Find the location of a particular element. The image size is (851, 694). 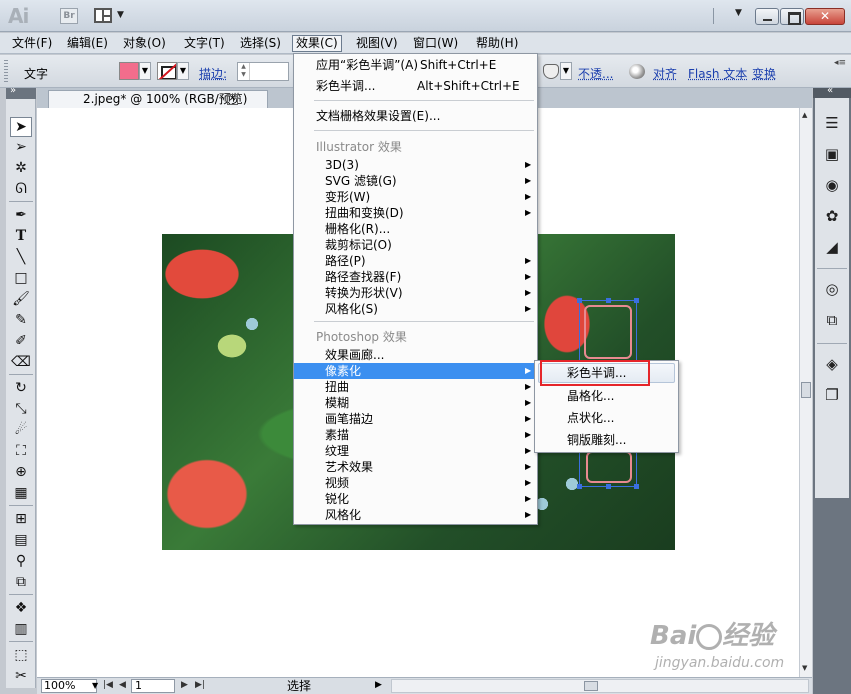

selection-tool-icon: ➤ is located at coordinates (21, 127).